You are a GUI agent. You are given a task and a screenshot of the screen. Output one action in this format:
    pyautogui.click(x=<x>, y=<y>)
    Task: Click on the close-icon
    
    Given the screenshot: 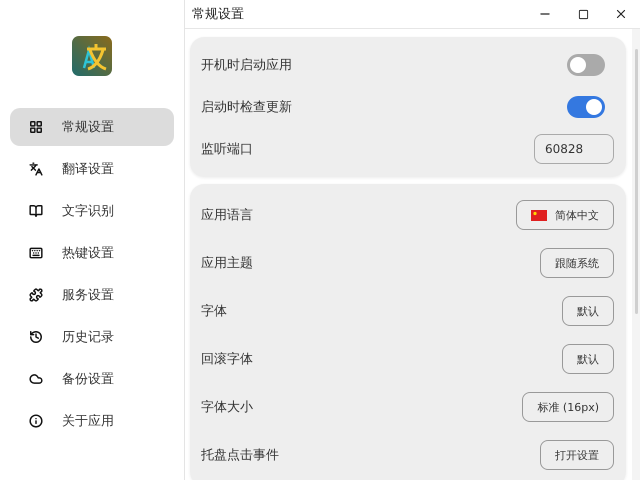 What is the action you would take?
    pyautogui.click(x=621, y=14)
    